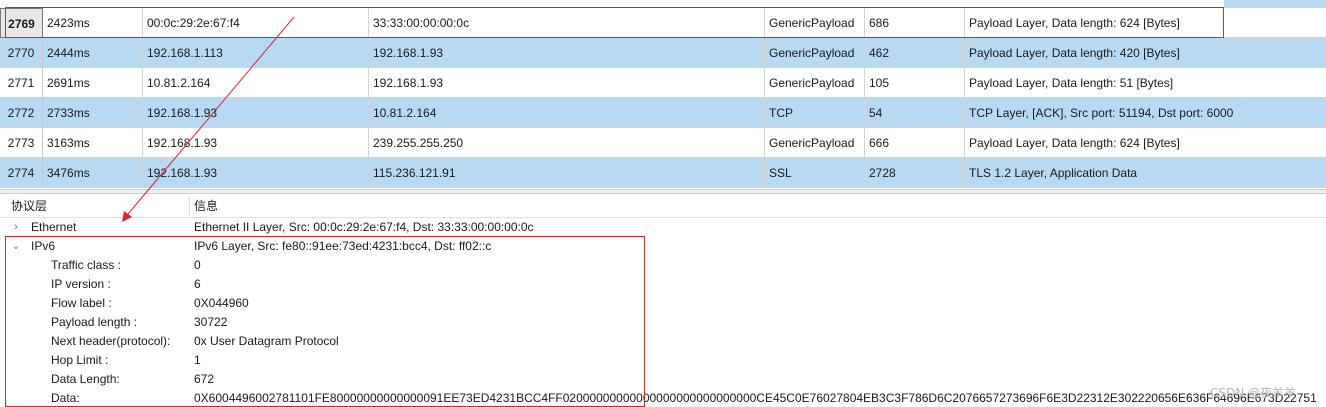  What do you see at coordinates (663, 379) in the screenshot?
I see `tree-field: Data Length: 672` at bounding box center [663, 379].